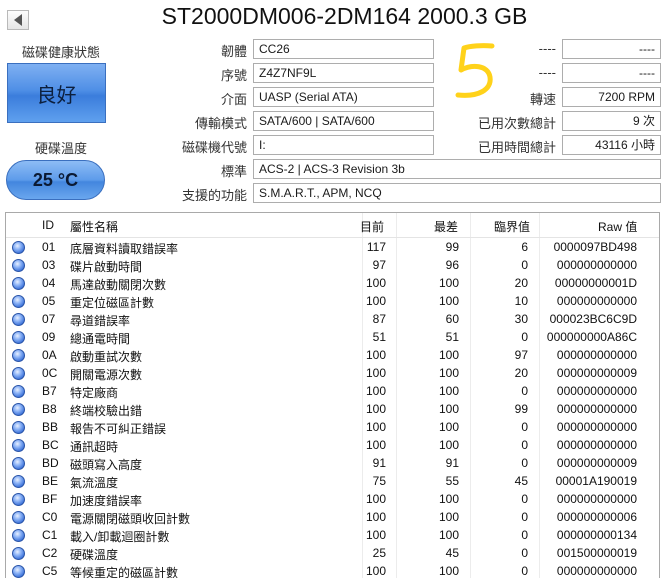 The image size is (669, 578). Describe the element at coordinates (332, 499) in the screenshot. I see `table-row: BF 加速度錯誤率 100 100 0 000000000000` at that location.